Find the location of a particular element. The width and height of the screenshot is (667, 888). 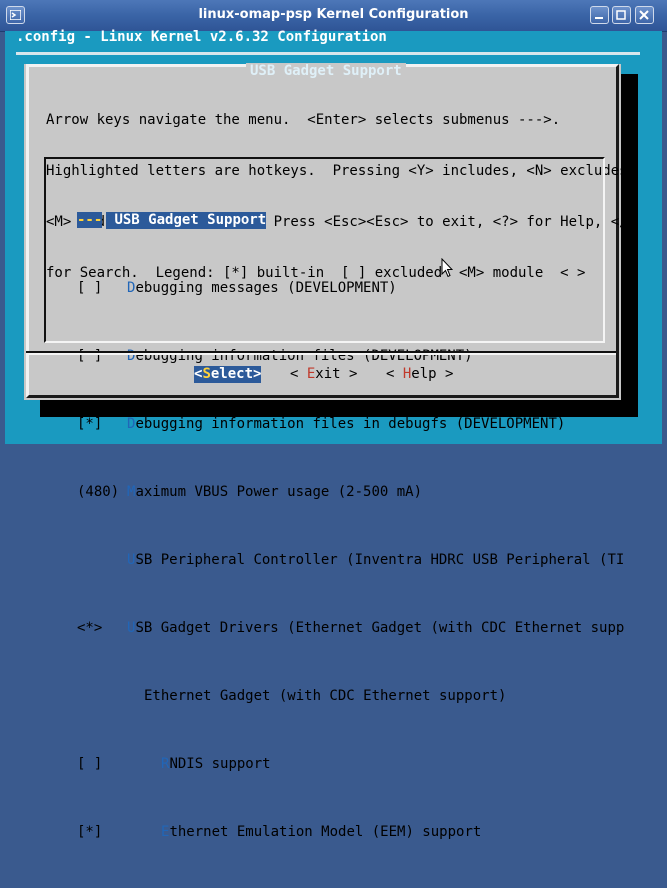

menu-item-label: USB Gadget Support is located at coordinates (186, 220).